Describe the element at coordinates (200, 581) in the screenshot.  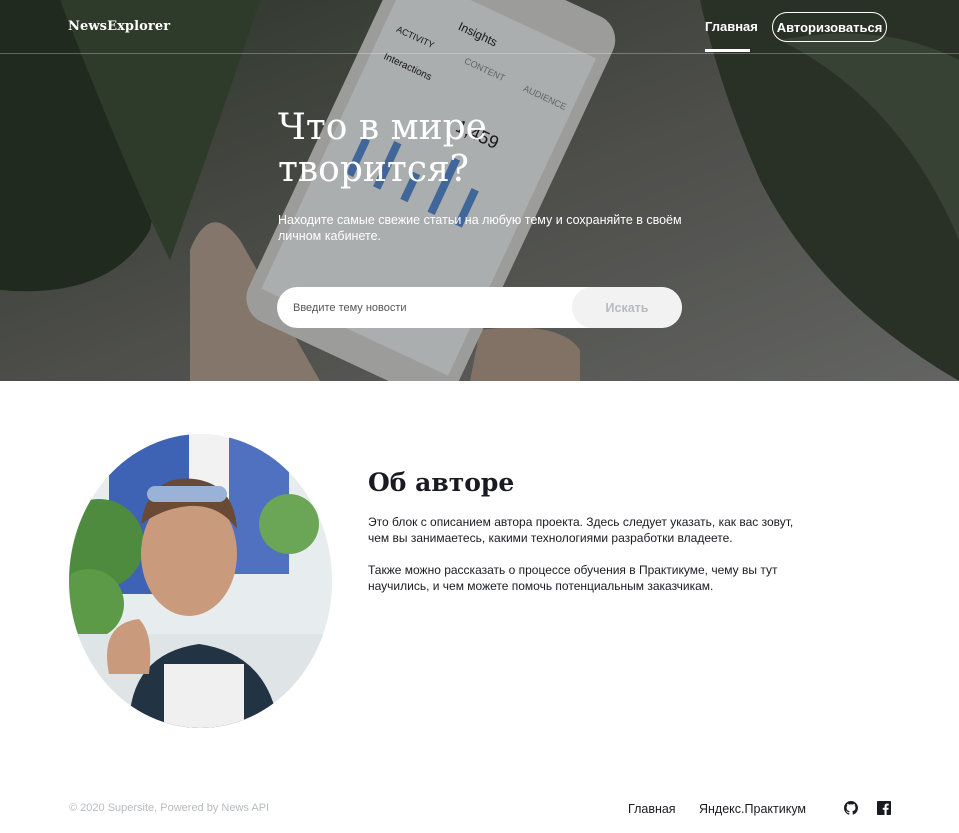
I see `author-avatar` at that location.